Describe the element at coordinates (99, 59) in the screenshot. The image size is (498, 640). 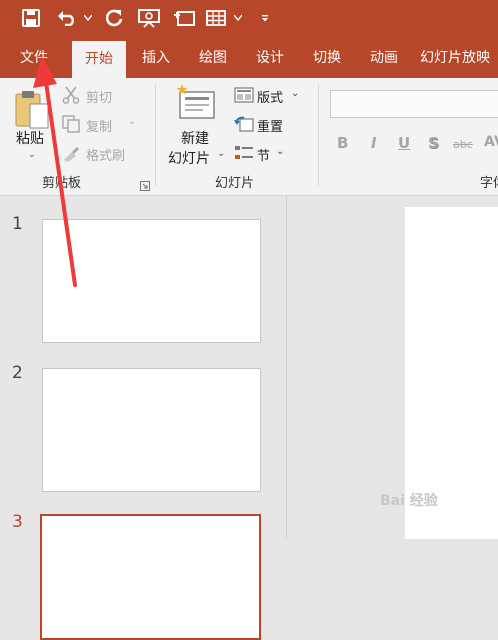
I see `tab-home: 开始` at that location.